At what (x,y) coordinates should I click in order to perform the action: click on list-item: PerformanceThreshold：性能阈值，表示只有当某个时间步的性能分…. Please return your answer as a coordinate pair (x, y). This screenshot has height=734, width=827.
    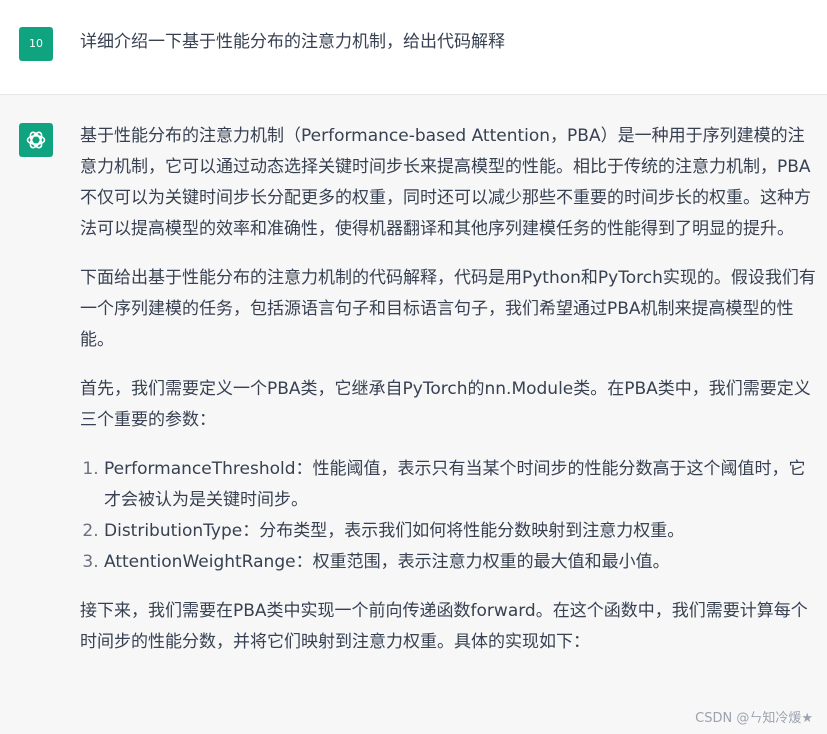
    Looking at the image, I should click on (462, 485).